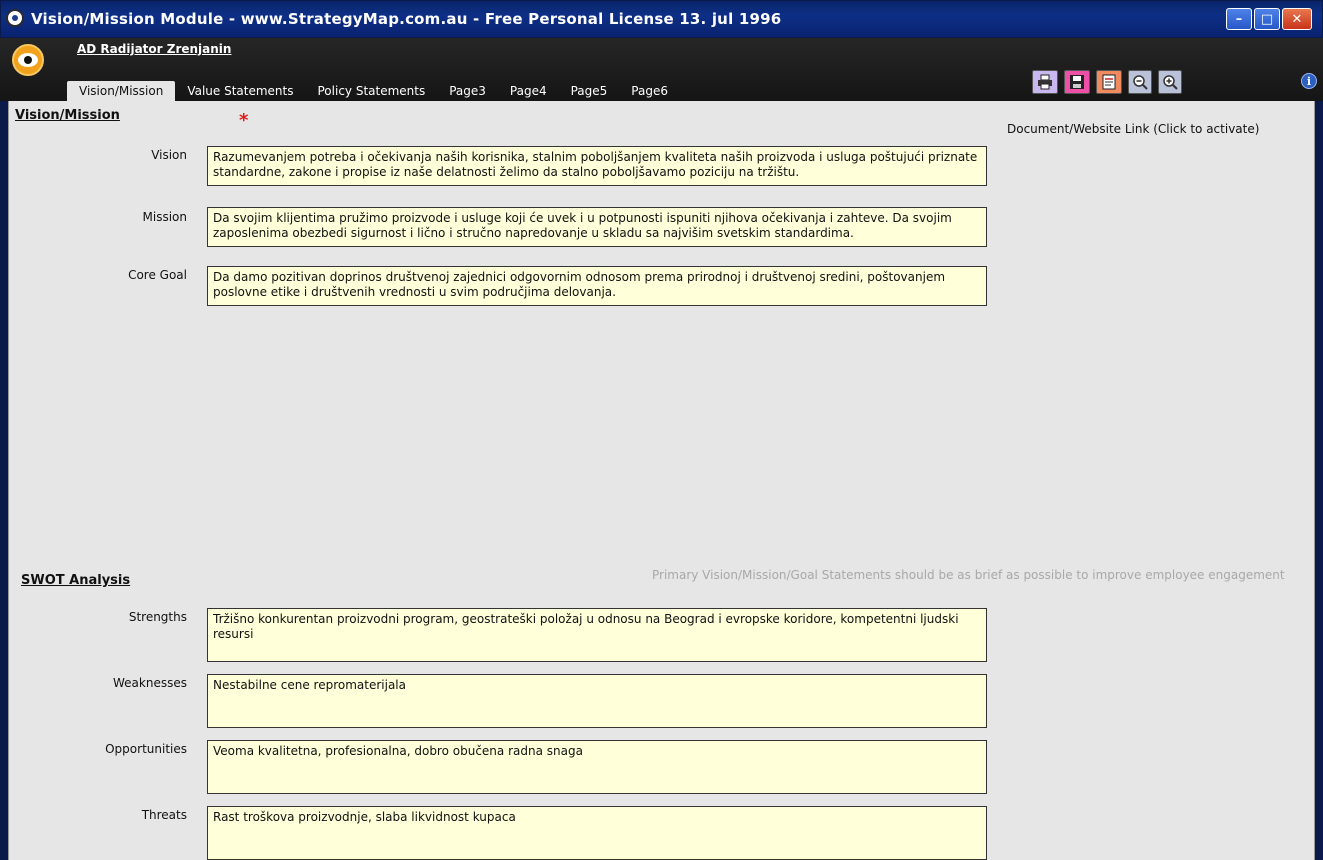 The image size is (1323, 860). I want to click on window-frame-left, so click(4, 480).